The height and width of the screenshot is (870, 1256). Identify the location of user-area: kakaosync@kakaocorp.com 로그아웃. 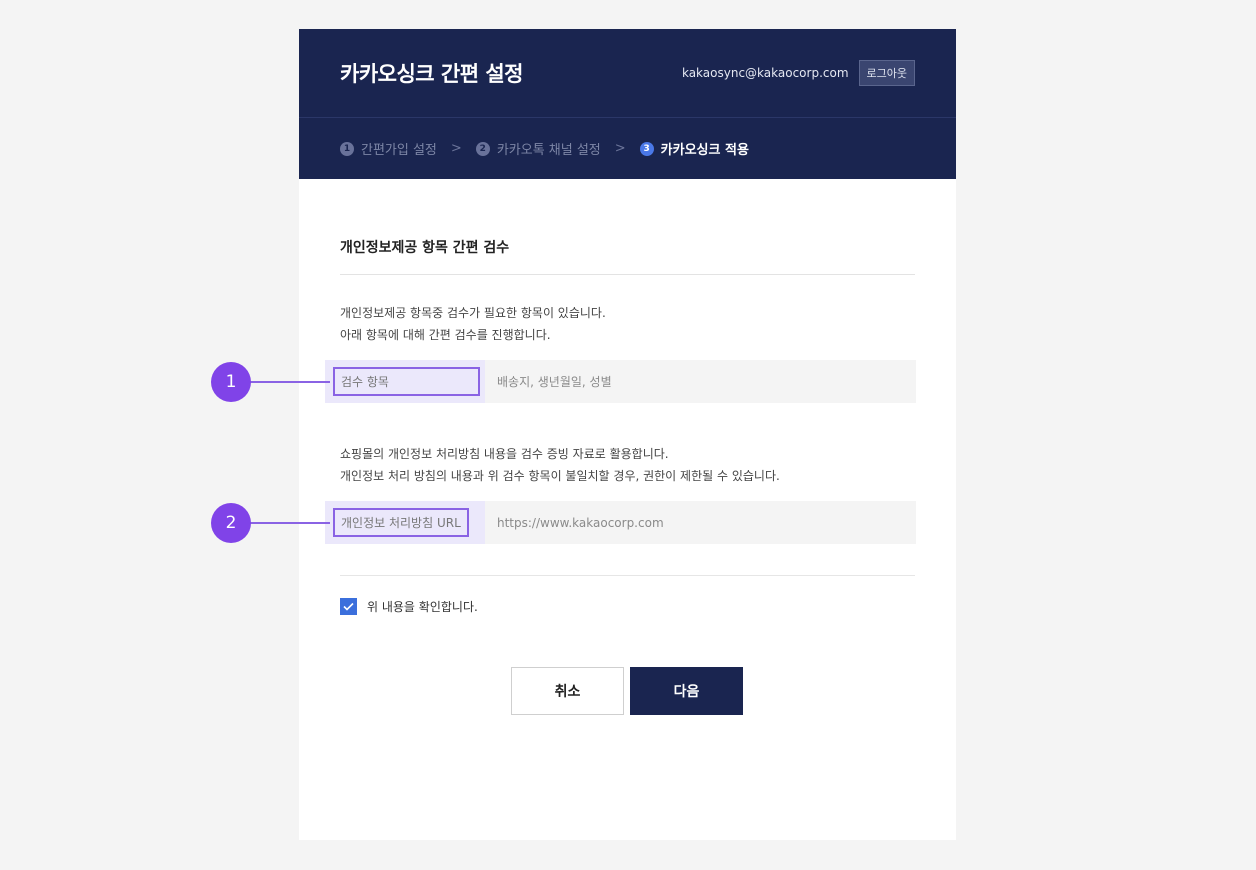
(798, 73).